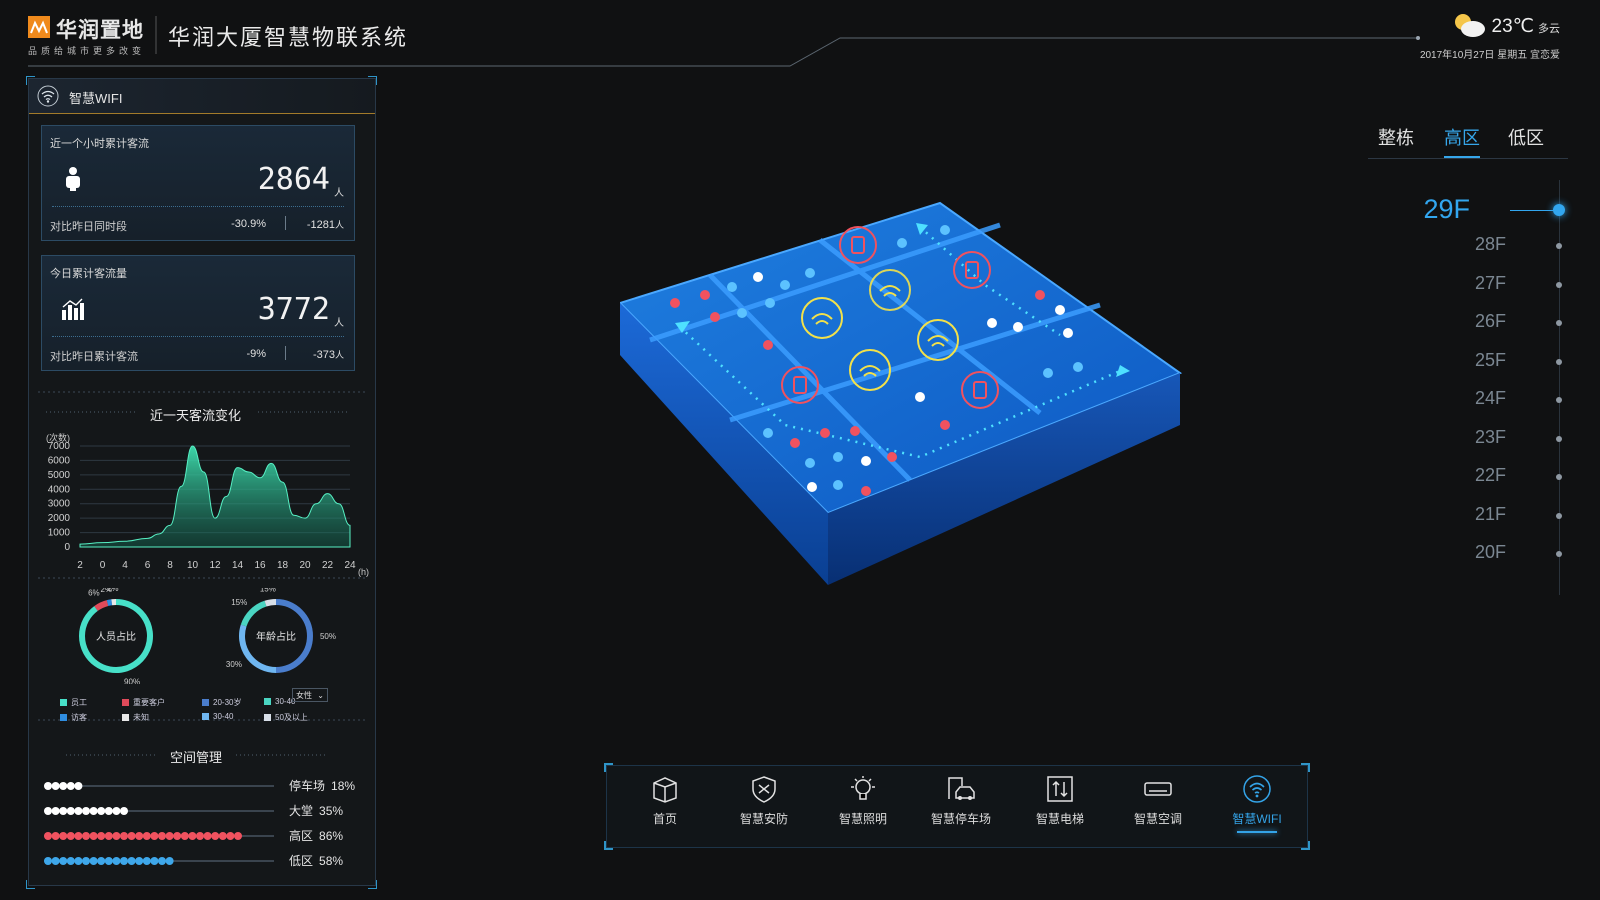 The height and width of the screenshot is (900, 1600). Describe the element at coordinates (310, 695) in the screenshot. I see `gender-select: 女性 ⌄` at that location.